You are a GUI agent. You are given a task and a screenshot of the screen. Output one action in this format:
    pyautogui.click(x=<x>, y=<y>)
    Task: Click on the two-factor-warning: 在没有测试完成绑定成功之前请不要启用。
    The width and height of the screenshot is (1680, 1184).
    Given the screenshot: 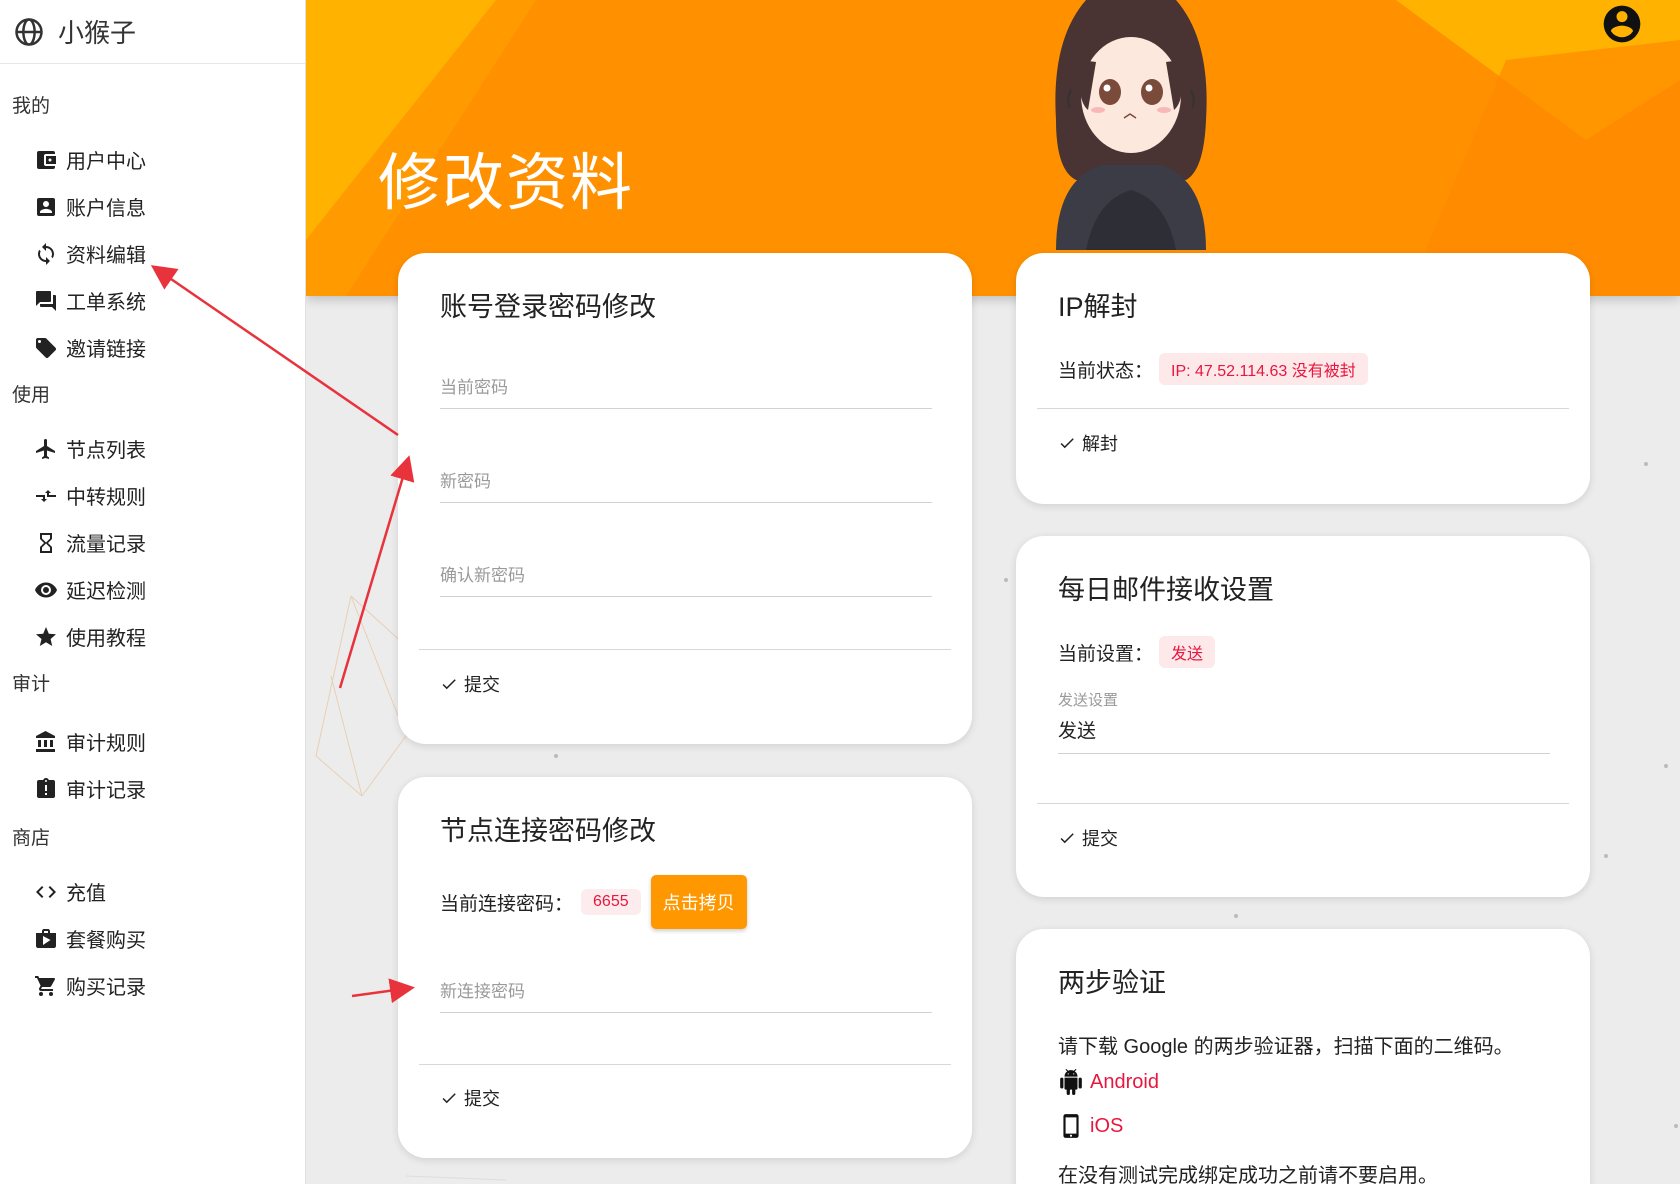 What is the action you would take?
    pyautogui.click(x=1248, y=1174)
    